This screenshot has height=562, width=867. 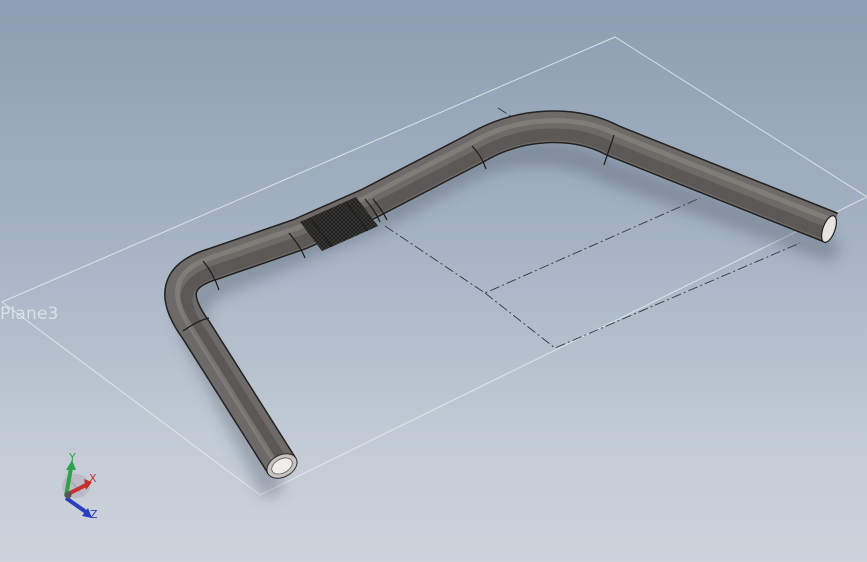 I want to click on triad-z-label: Z, so click(x=94, y=514).